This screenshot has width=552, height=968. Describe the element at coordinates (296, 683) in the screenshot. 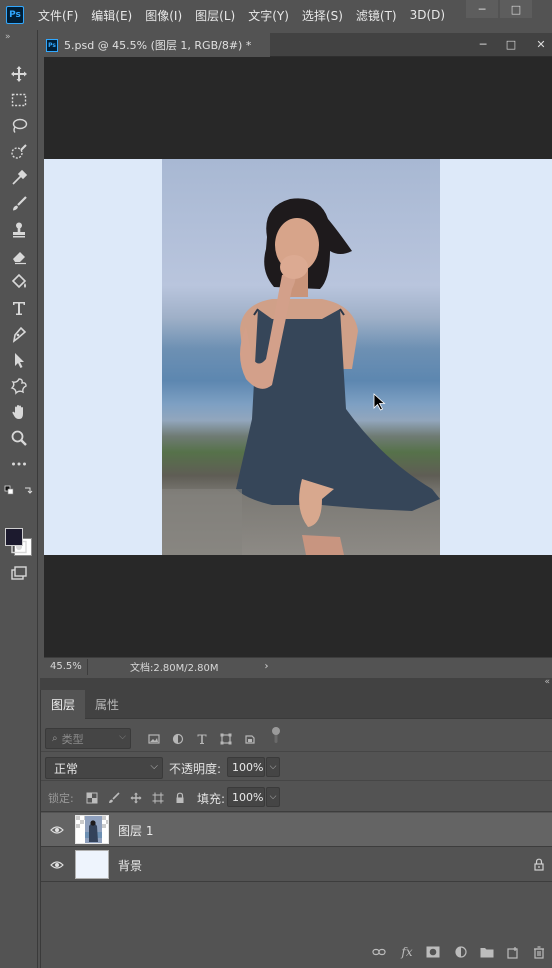

I see `panel-dock-header: «` at that location.